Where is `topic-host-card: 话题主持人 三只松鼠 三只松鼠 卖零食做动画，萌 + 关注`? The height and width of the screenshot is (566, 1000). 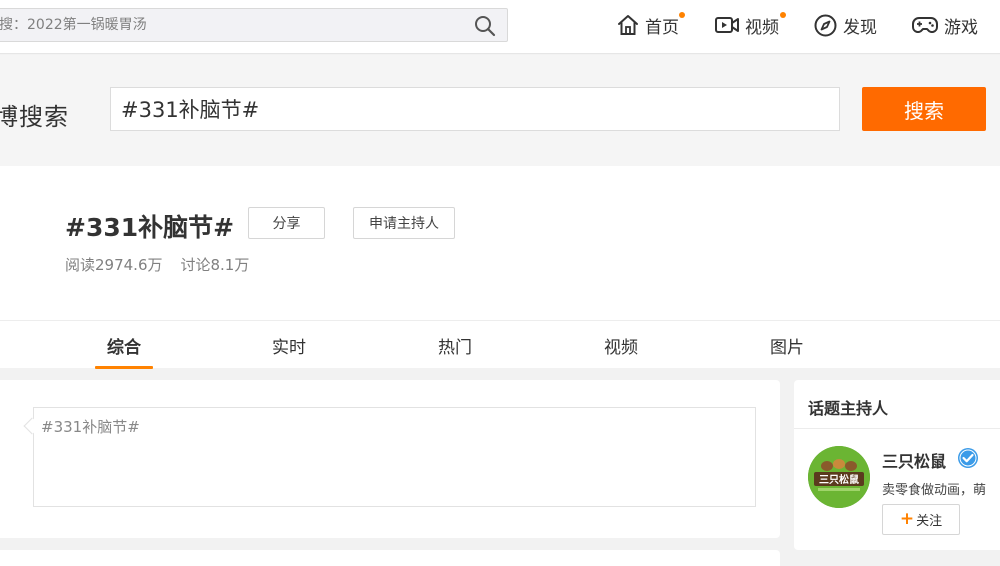
topic-host-card: 话题主持人 三只松鼠 三只松鼠 卖零食做动画，萌 + 关注 is located at coordinates (897, 465).